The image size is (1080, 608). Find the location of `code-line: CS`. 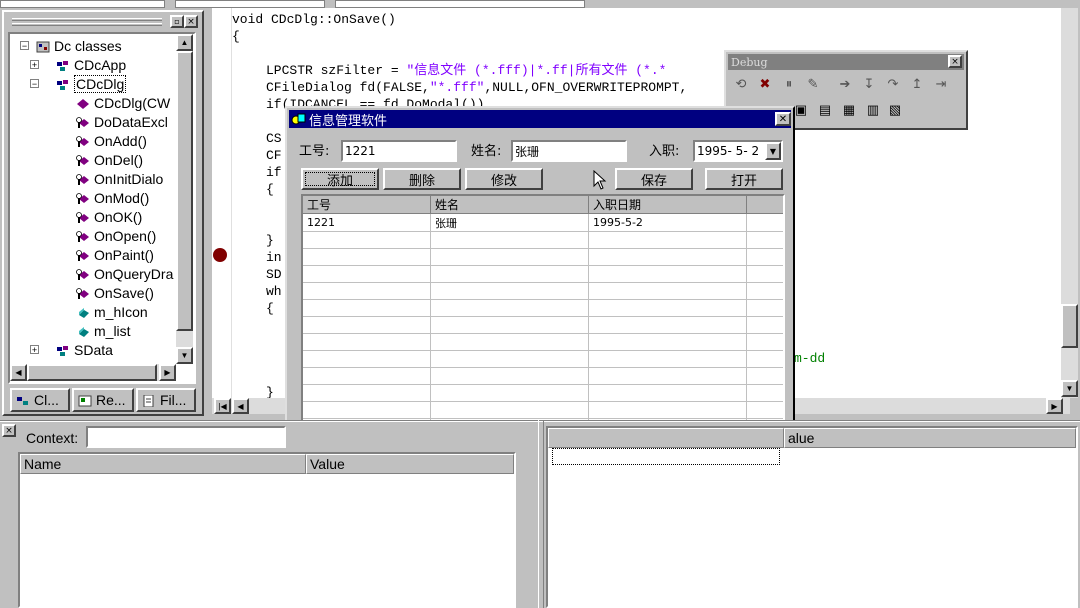

code-line: CS is located at coordinates (274, 138).